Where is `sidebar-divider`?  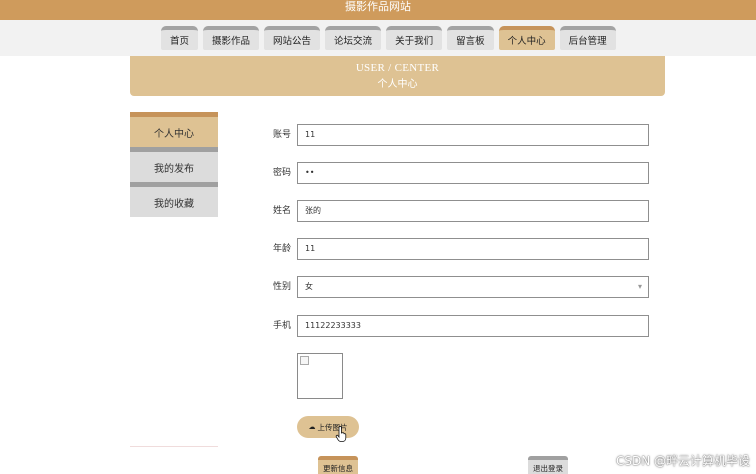 sidebar-divider is located at coordinates (174, 446).